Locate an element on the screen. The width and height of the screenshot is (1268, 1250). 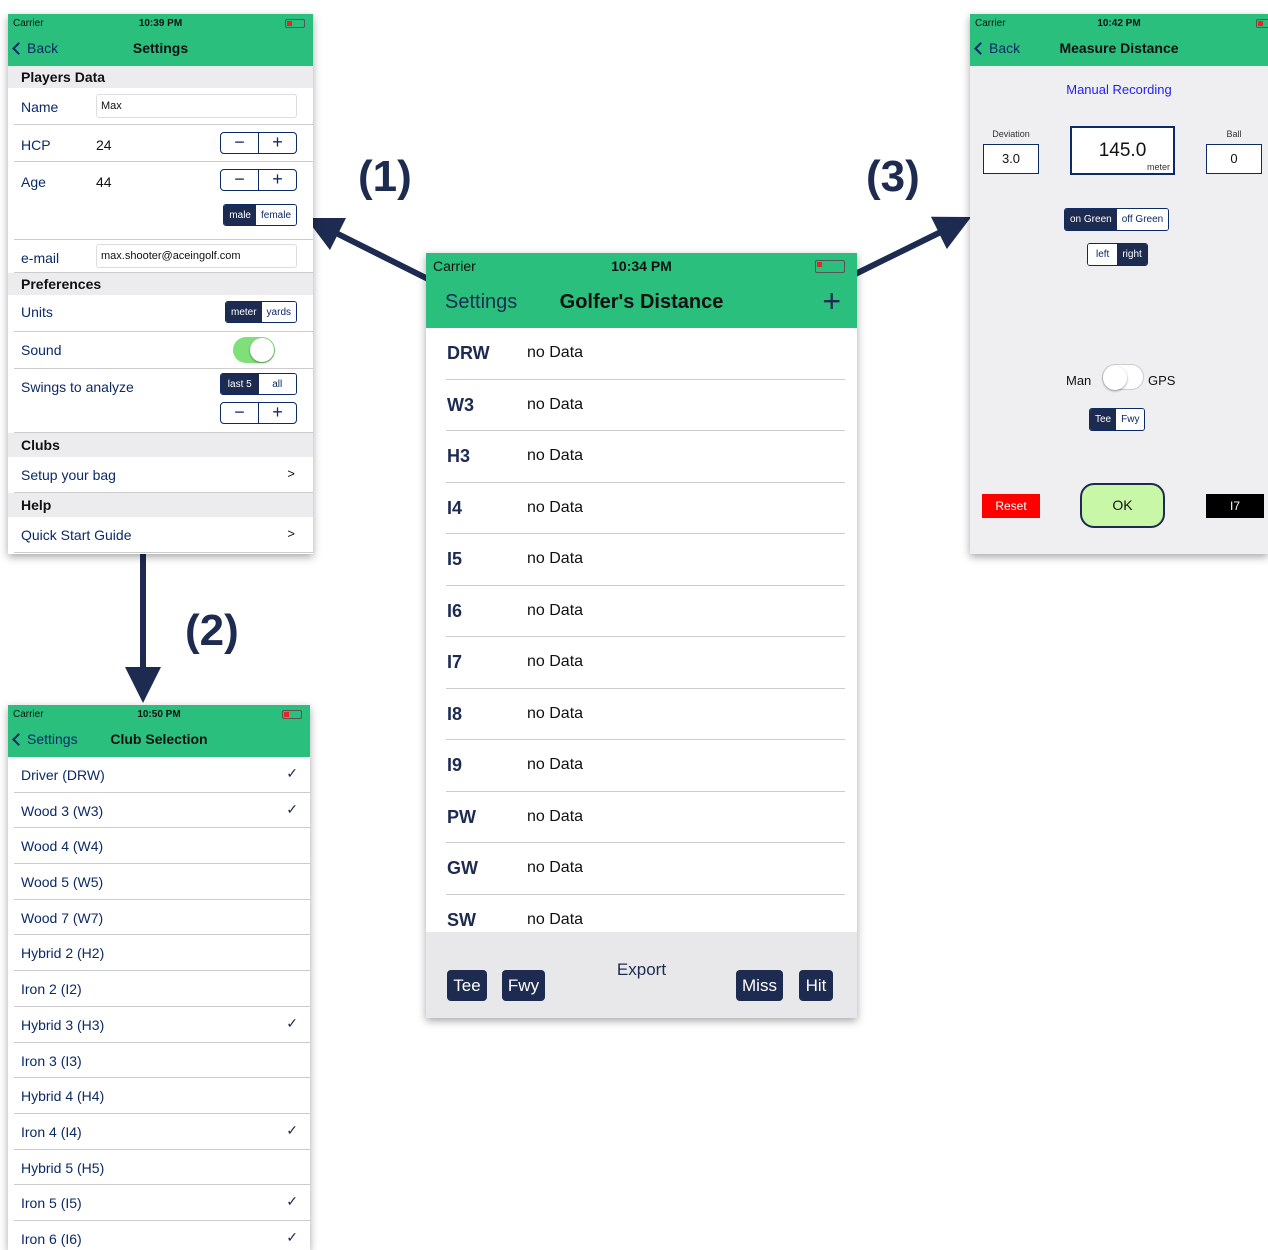
club-code: H3 is located at coordinates (459, 456).